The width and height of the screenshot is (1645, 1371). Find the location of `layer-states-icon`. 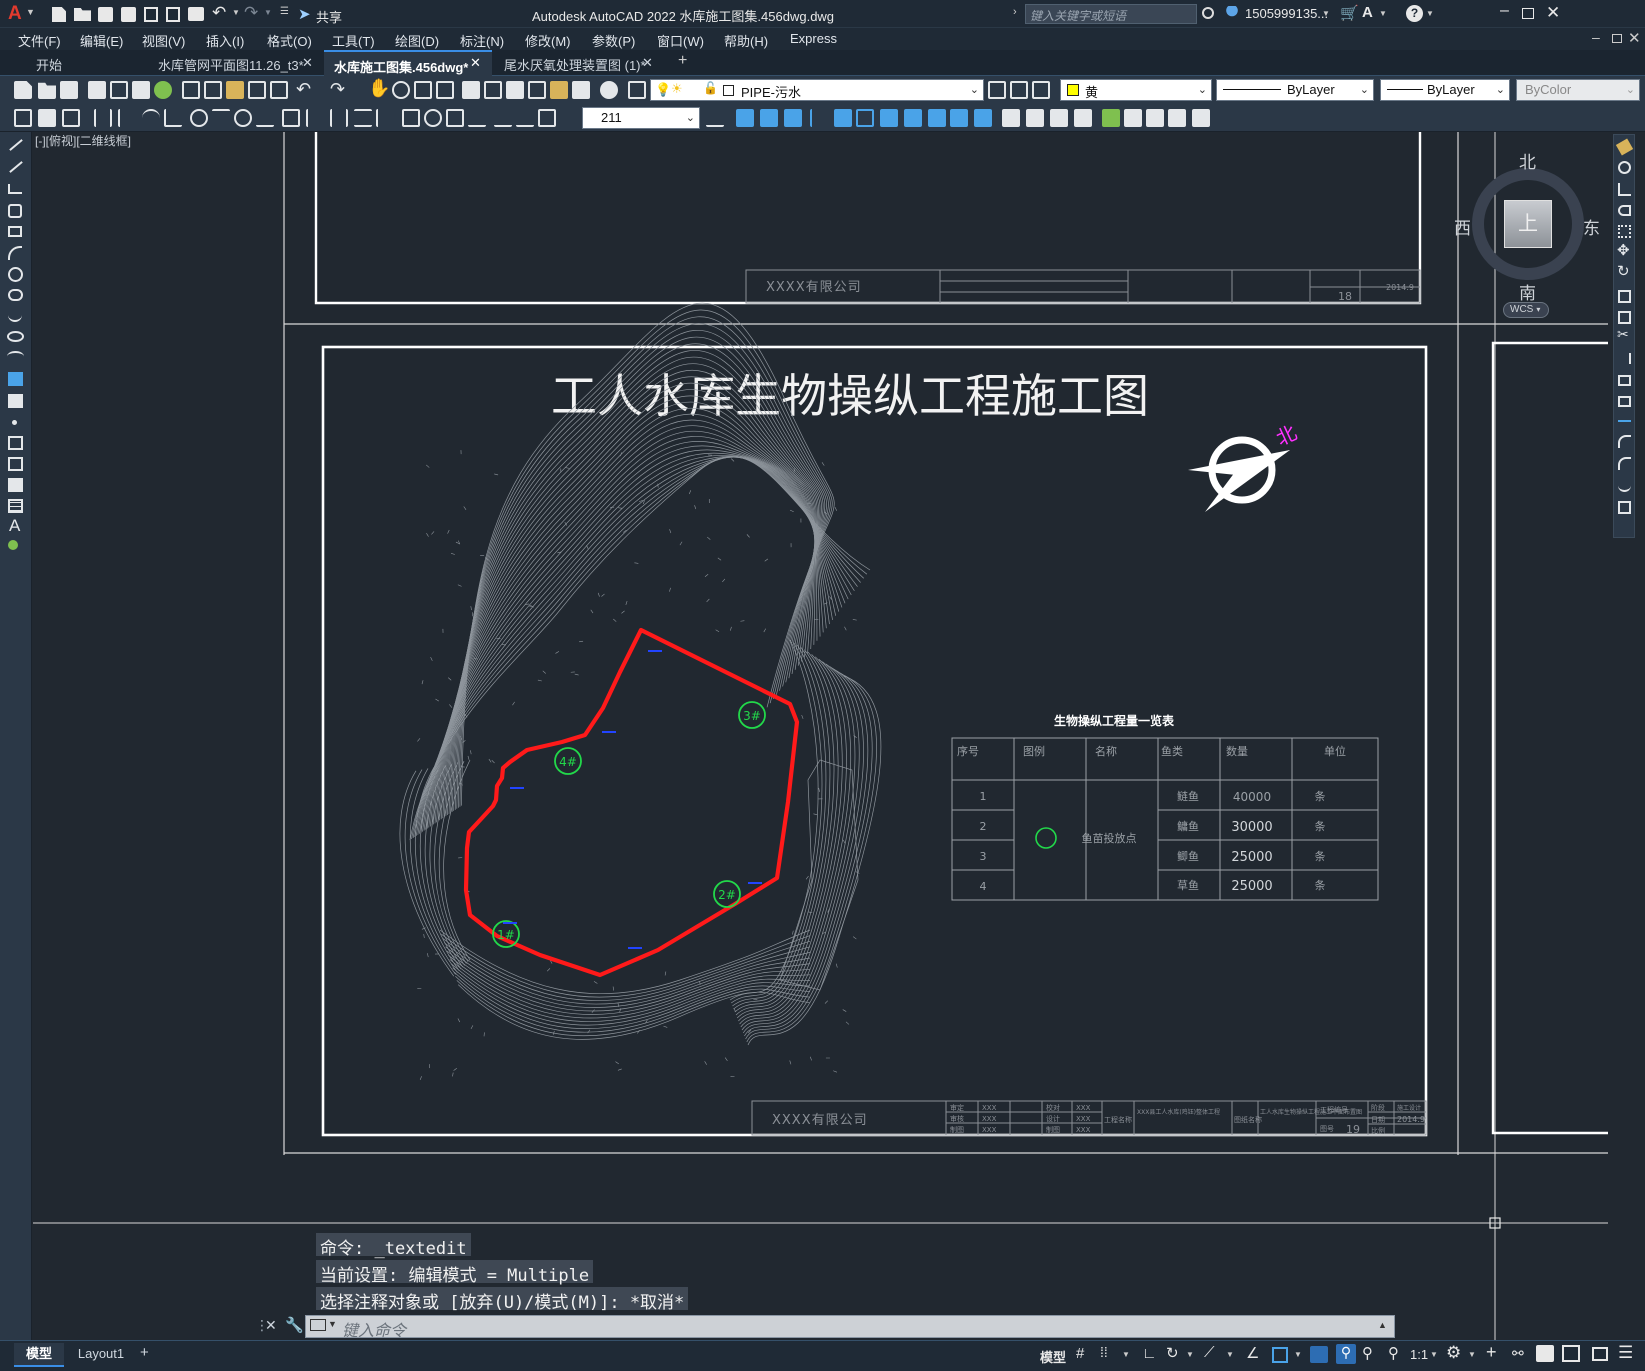

layer-states-icon is located at coordinates (1041, 90).